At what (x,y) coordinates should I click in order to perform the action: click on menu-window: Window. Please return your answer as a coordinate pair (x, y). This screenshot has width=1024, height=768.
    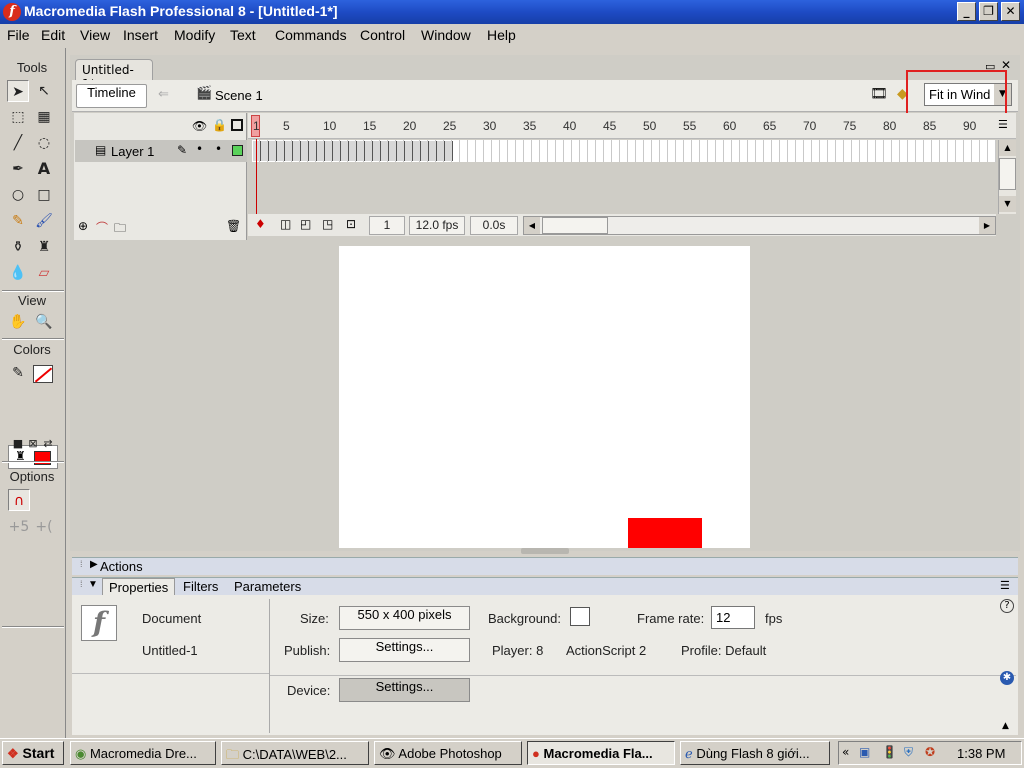
    Looking at the image, I should click on (446, 35).